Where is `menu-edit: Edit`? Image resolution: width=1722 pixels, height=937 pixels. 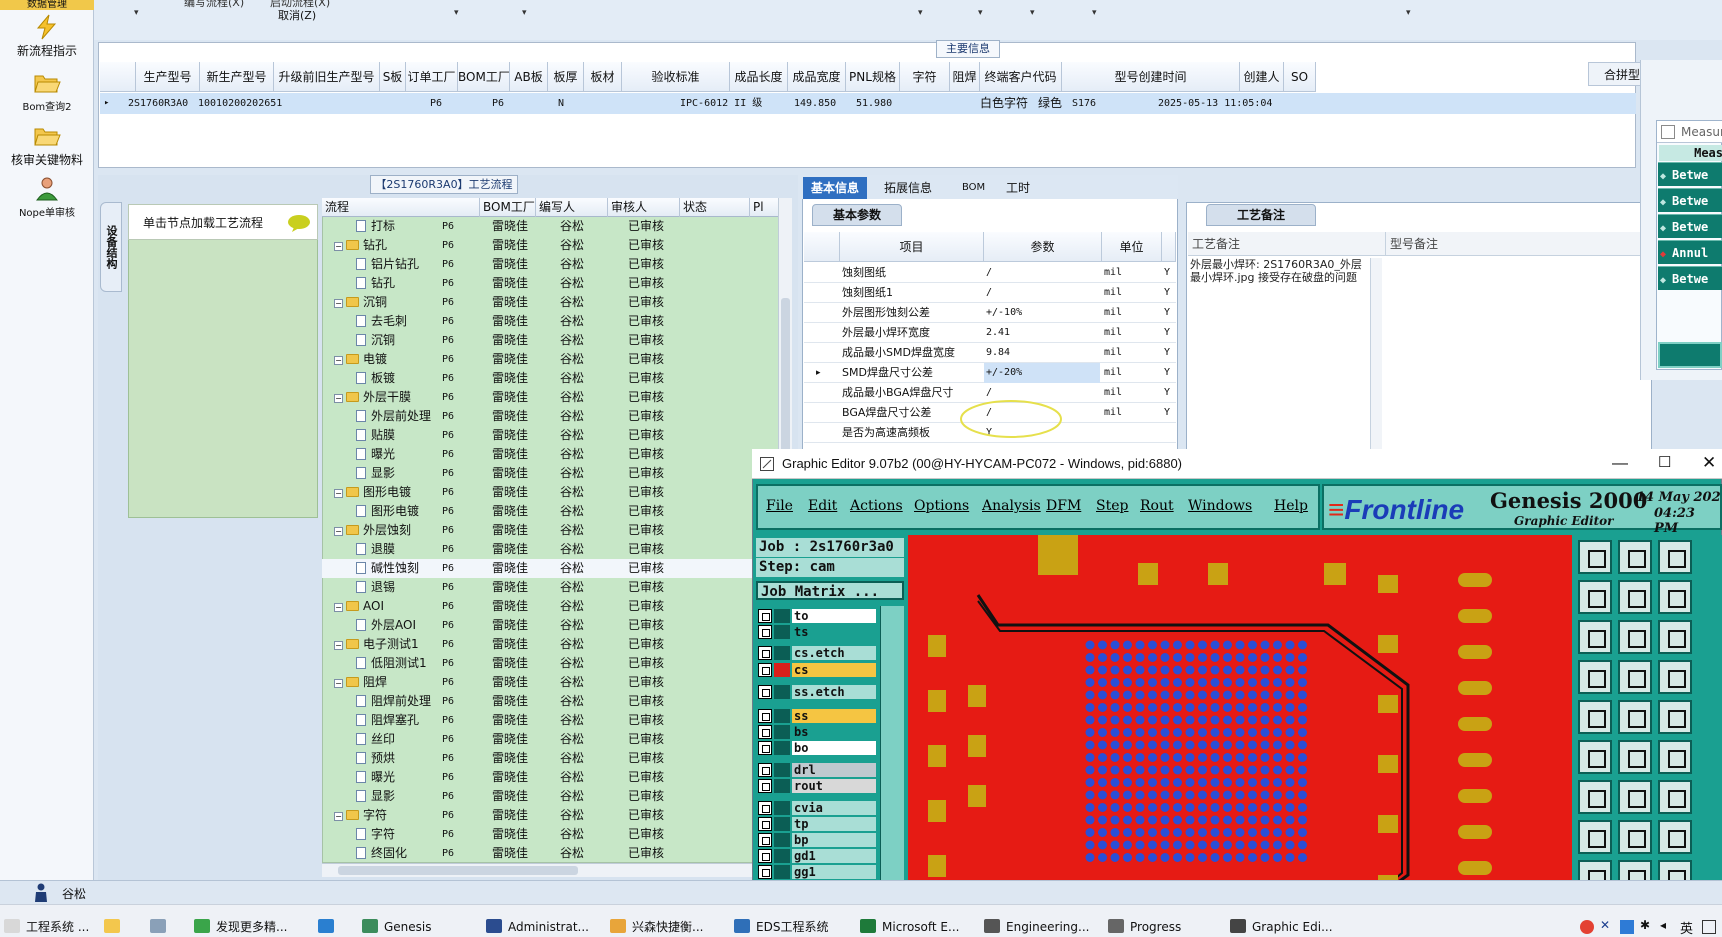 menu-edit: Edit is located at coordinates (822, 506).